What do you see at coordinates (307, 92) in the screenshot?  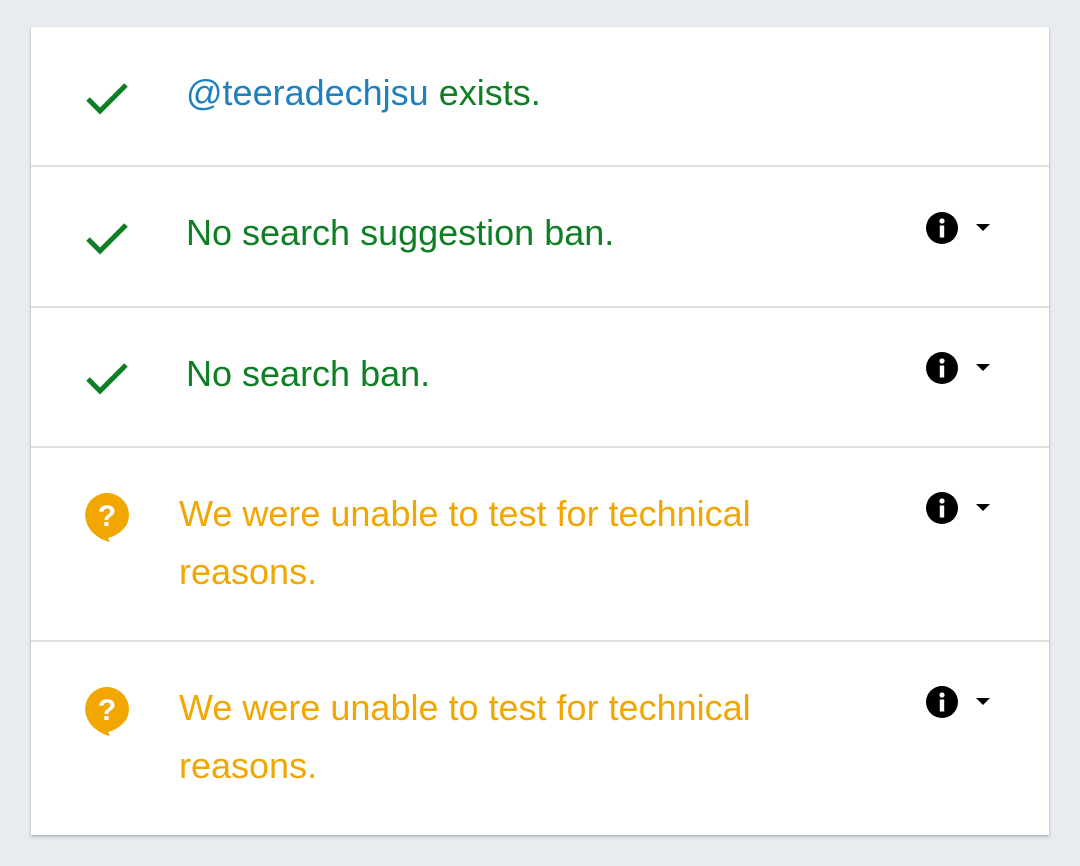 I see `account-handle-link: @teeradechjsu` at bounding box center [307, 92].